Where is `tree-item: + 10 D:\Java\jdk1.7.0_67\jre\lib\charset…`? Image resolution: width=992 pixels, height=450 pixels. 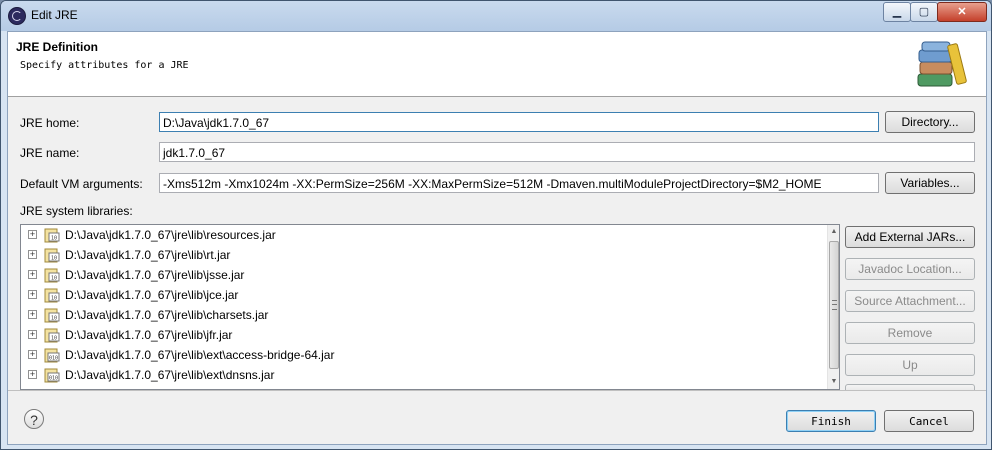 tree-item: + 10 D:\Java\jdk1.7.0_67\jre\lib\charset… is located at coordinates (418, 315).